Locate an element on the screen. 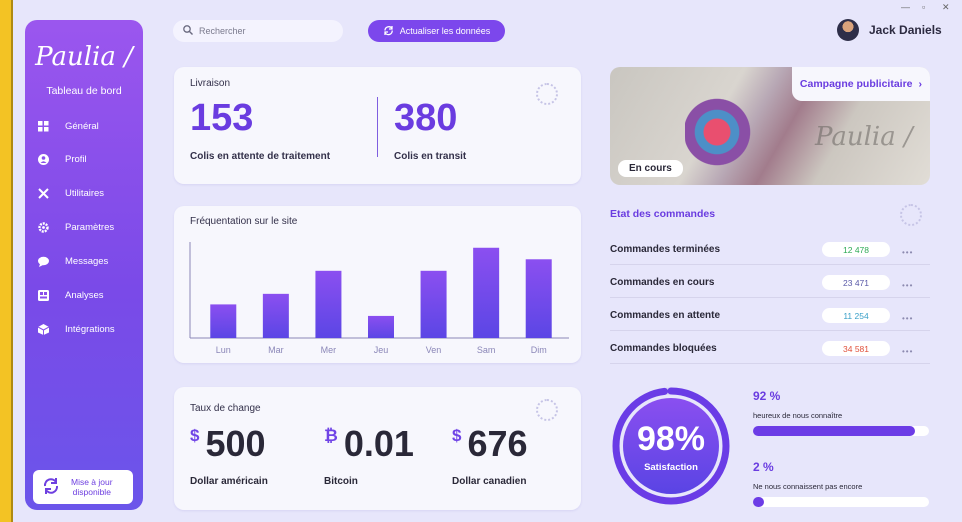  search-input: Rechercher is located at coordinates (258, 31).